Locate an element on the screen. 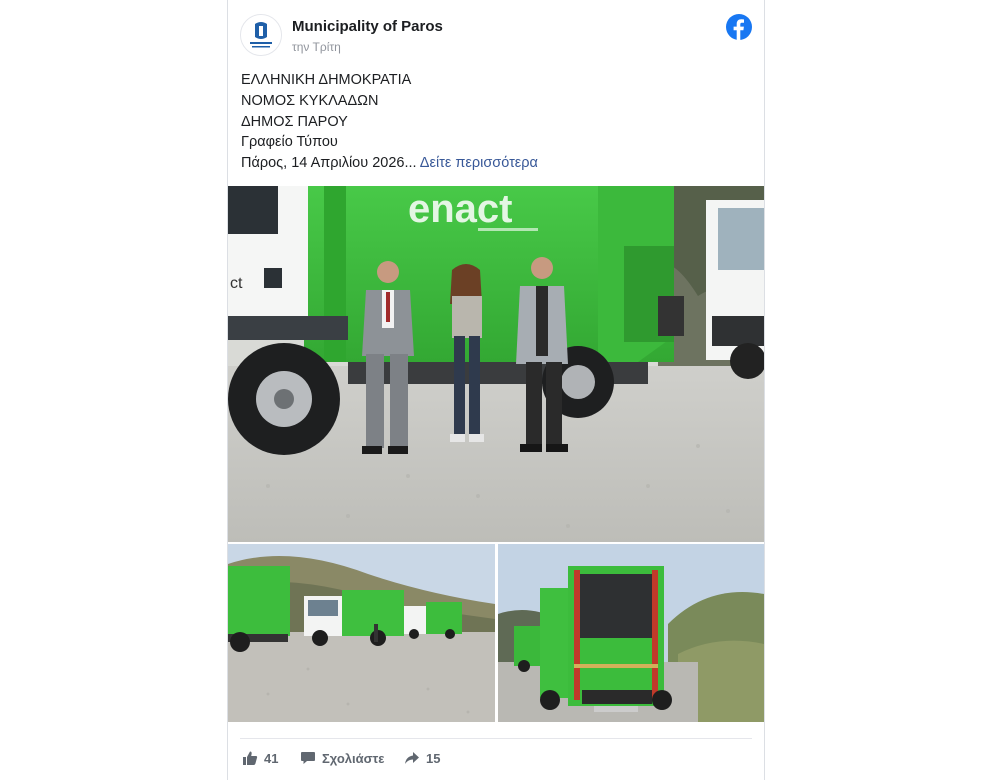 This screenshot has height=780, width=1000. share-button: 15 is located at coordinates (422, 758).